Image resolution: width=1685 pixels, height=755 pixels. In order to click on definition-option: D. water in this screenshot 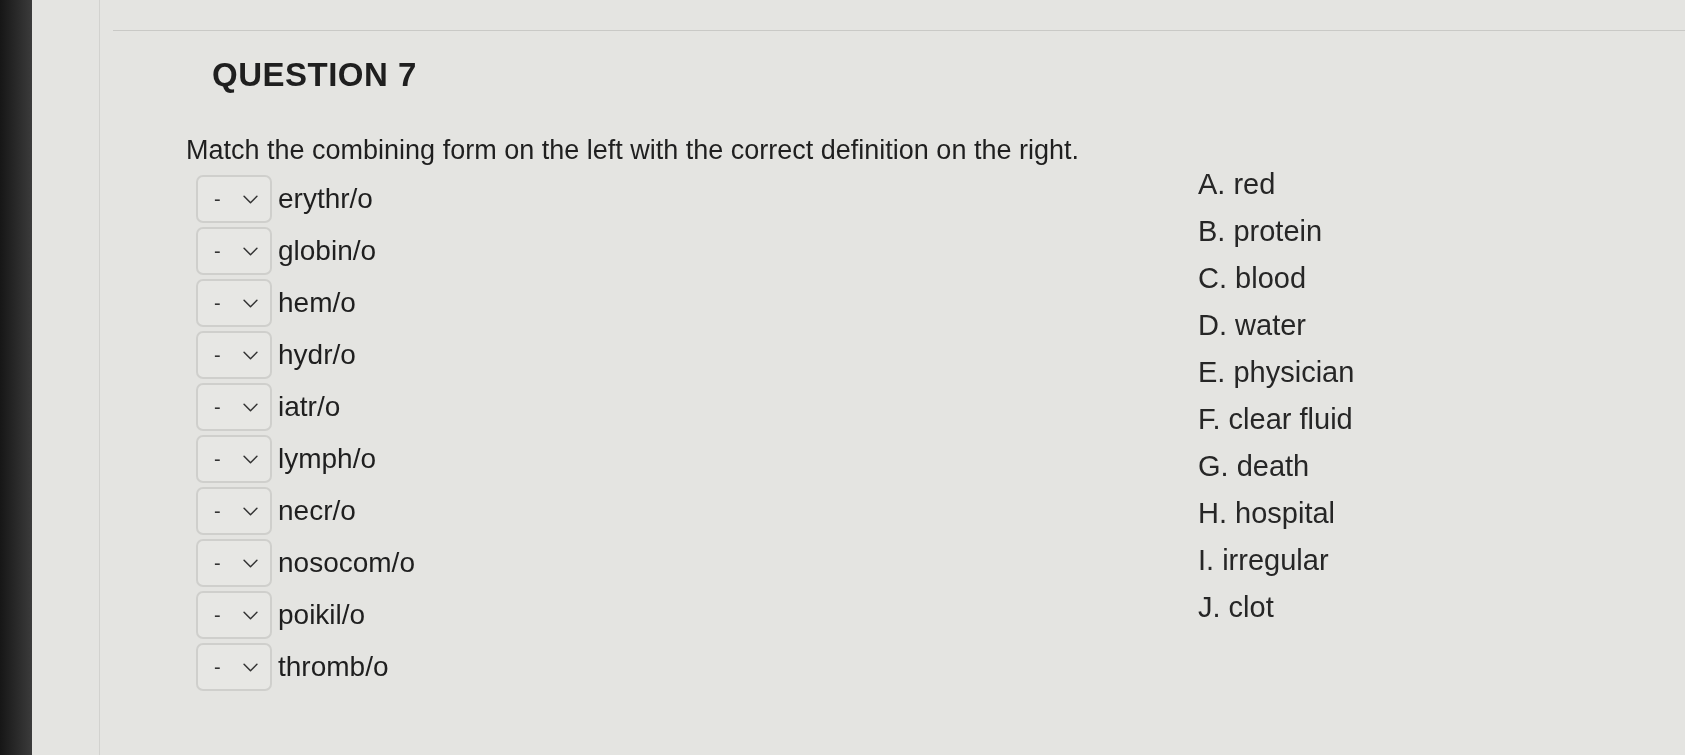, I will do `click(1252, 325)`.